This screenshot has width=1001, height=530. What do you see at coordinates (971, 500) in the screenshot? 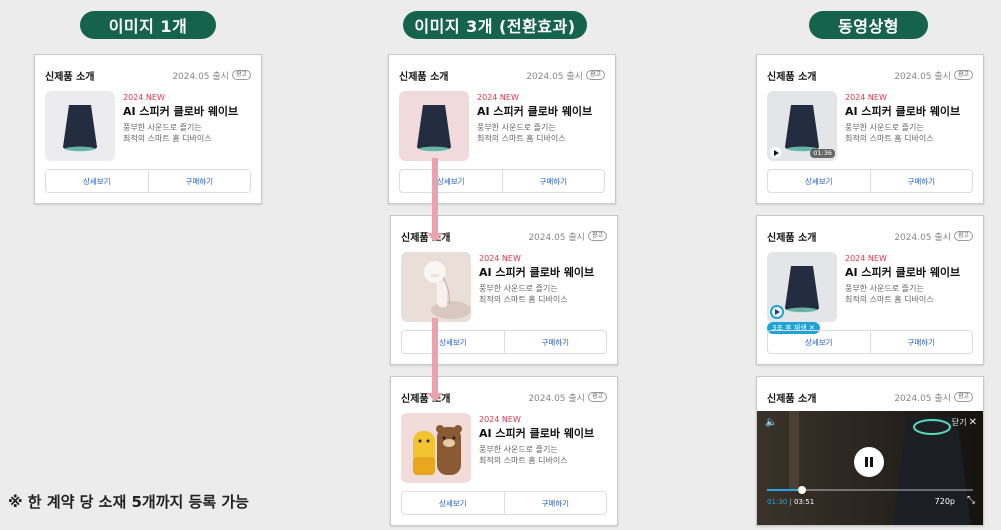
I see `fullscreen-icon: ⤡` at bounding box center [971, 500].